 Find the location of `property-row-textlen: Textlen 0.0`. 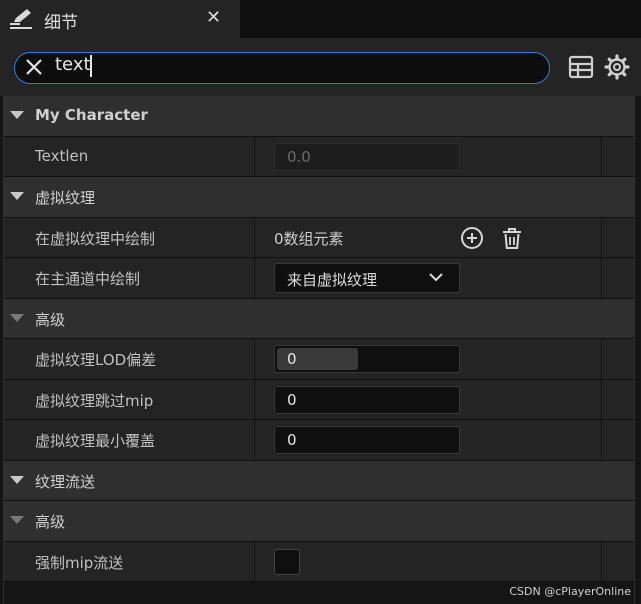

property-row-textlen: Textlen 0.0 is located at coordinates (319, 156).